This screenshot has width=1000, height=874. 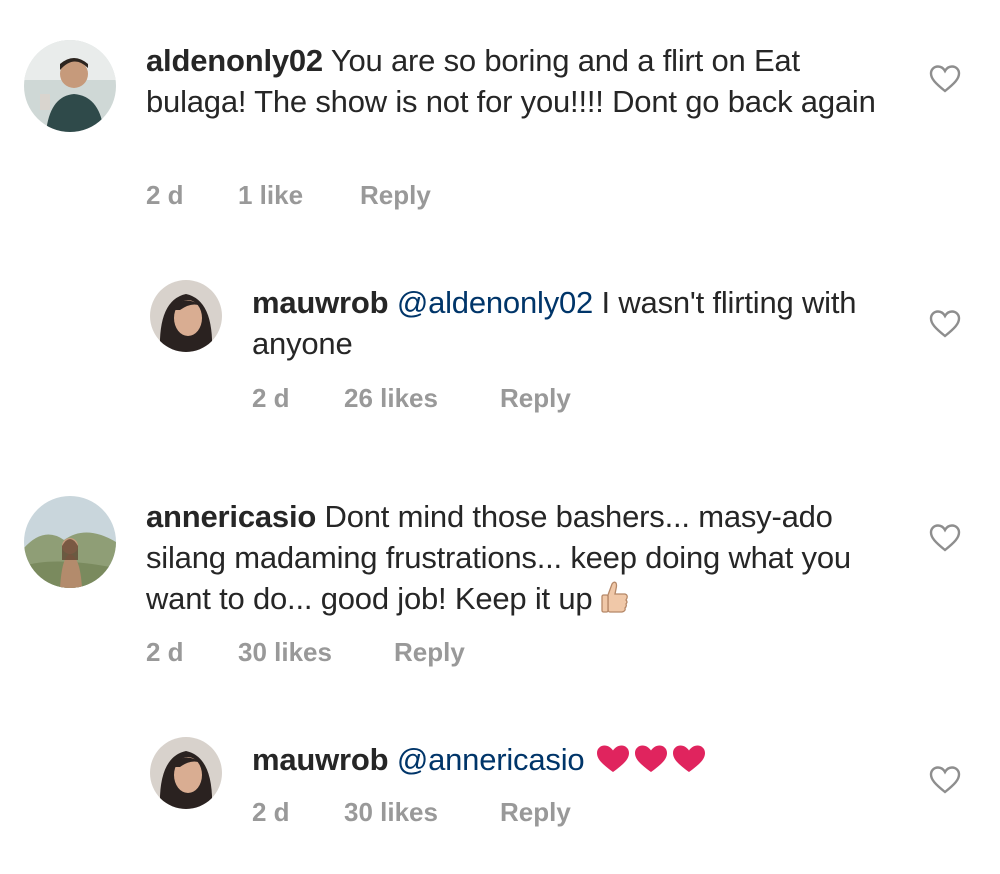 What do you see at coordinates (491, 759) in the screenshot?
I see `comment-mention: @annericasio` at bounding box center [491, 759].